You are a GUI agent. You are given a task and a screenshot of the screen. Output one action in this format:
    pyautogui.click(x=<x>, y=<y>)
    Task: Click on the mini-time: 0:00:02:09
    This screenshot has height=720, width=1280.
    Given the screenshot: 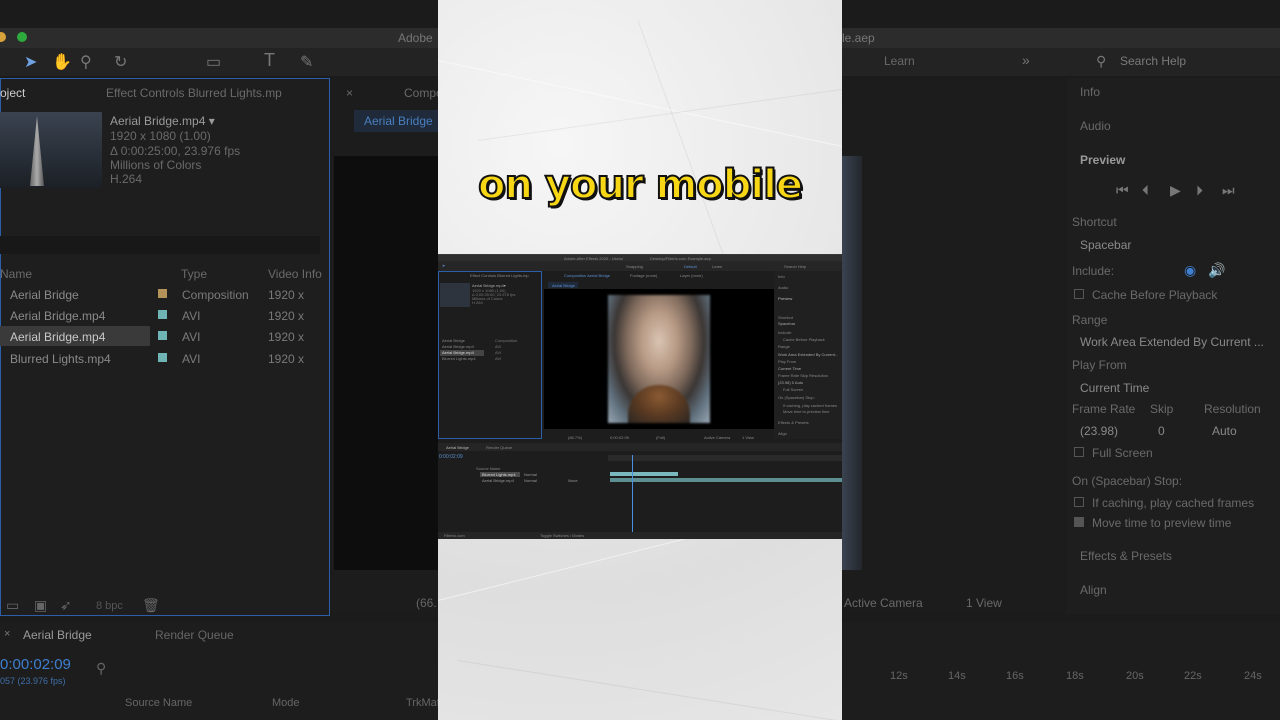 What is the action you would take?
    pyautogui.click(x=619, y=437)
    